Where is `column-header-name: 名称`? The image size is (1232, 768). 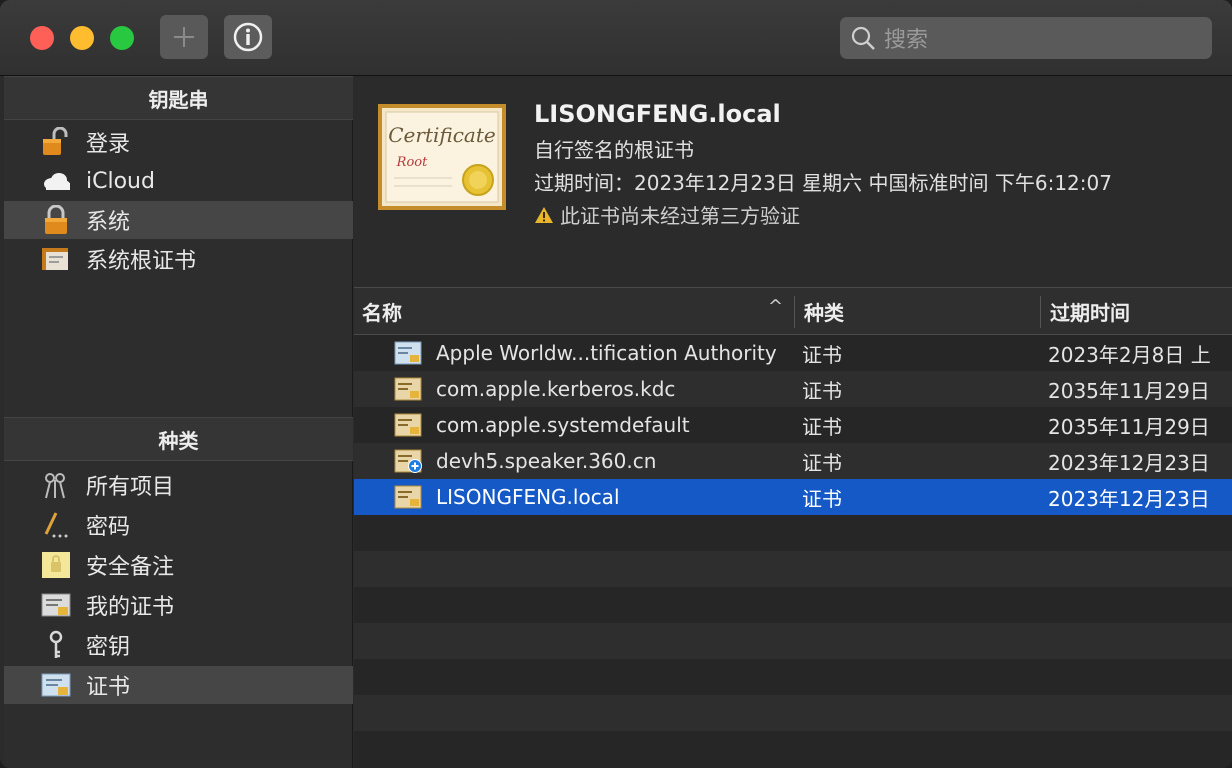 column-header-name: 名称 is located at coordinates (577, 311).